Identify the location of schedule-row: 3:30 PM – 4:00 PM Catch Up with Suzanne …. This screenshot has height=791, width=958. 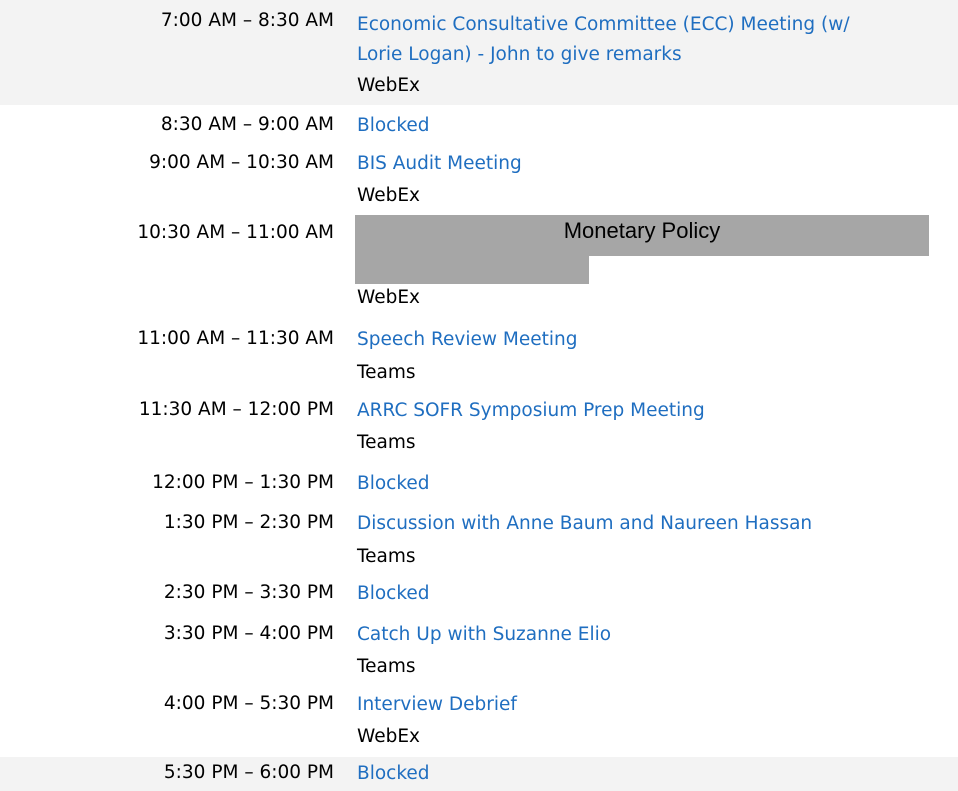
(479, 649).